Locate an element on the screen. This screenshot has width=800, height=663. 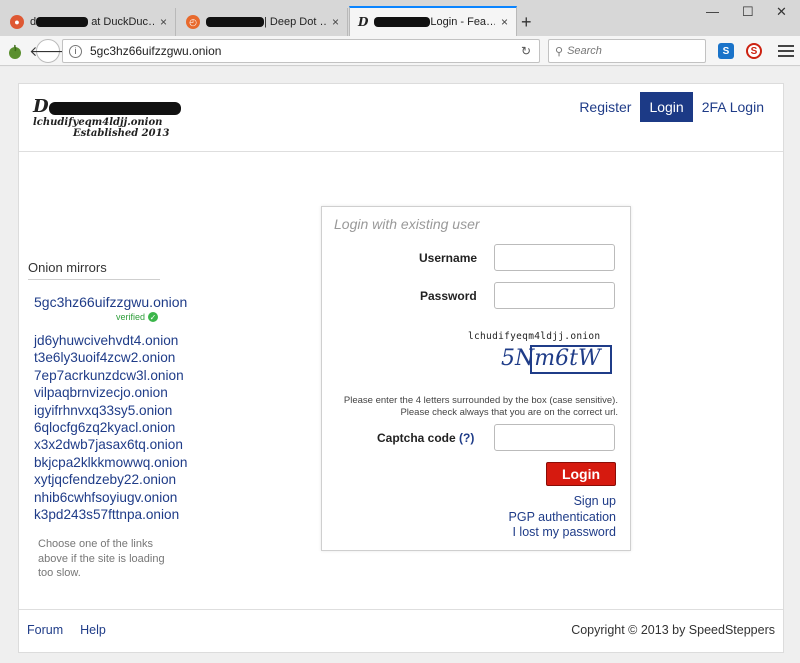
mirror-link-main: 5gc3hz66uifzzgwu.onion is located at coordinates (126, 302).